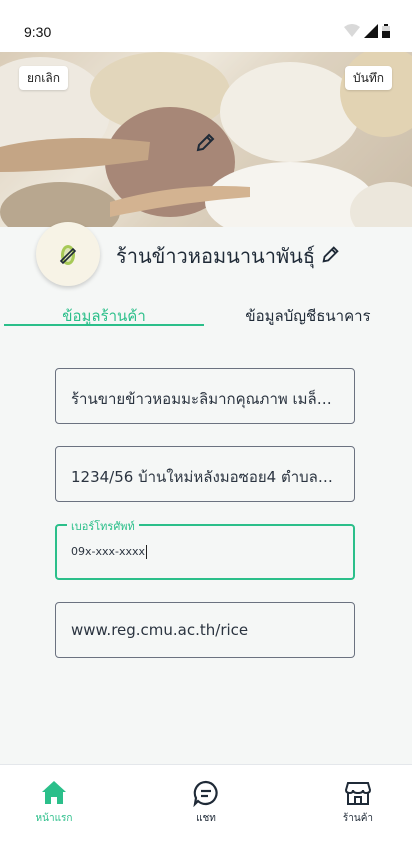 This screenshot has height=844, width=412. Describe the element at coordinates (206, 552) in the screenshot. I see `phone-value-wrap: 09x-xxx-xxxx` at that location.